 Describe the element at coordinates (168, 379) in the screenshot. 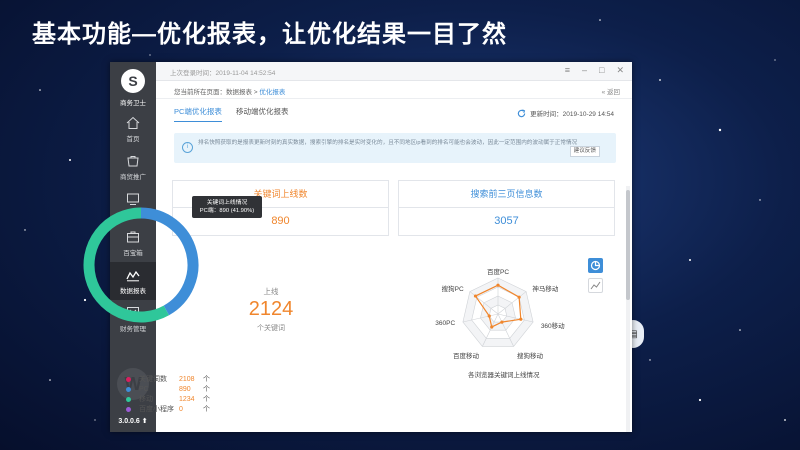

I see `legend-item: 关键词数 2108 个` at that location.